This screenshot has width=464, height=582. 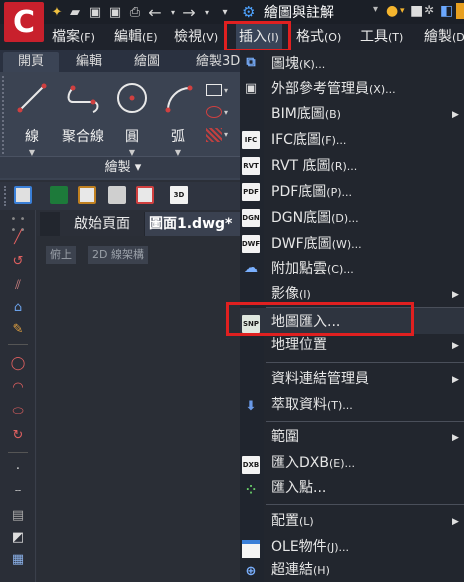 What do you see at coordinates (75, 12) in the screenshot?
I see `open-icon: ▰` at bounding box center [75, 12].